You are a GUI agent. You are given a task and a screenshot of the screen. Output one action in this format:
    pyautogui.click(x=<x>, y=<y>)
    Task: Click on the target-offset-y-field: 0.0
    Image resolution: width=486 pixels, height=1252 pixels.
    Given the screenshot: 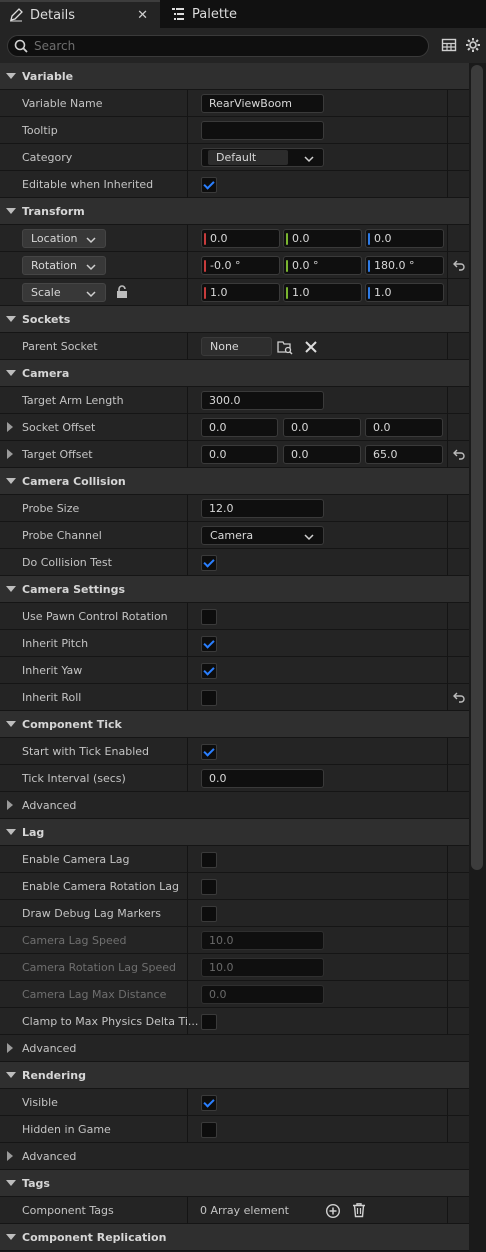 What is the action you would take?
    pyautogui.click(x=322, y=454)
    